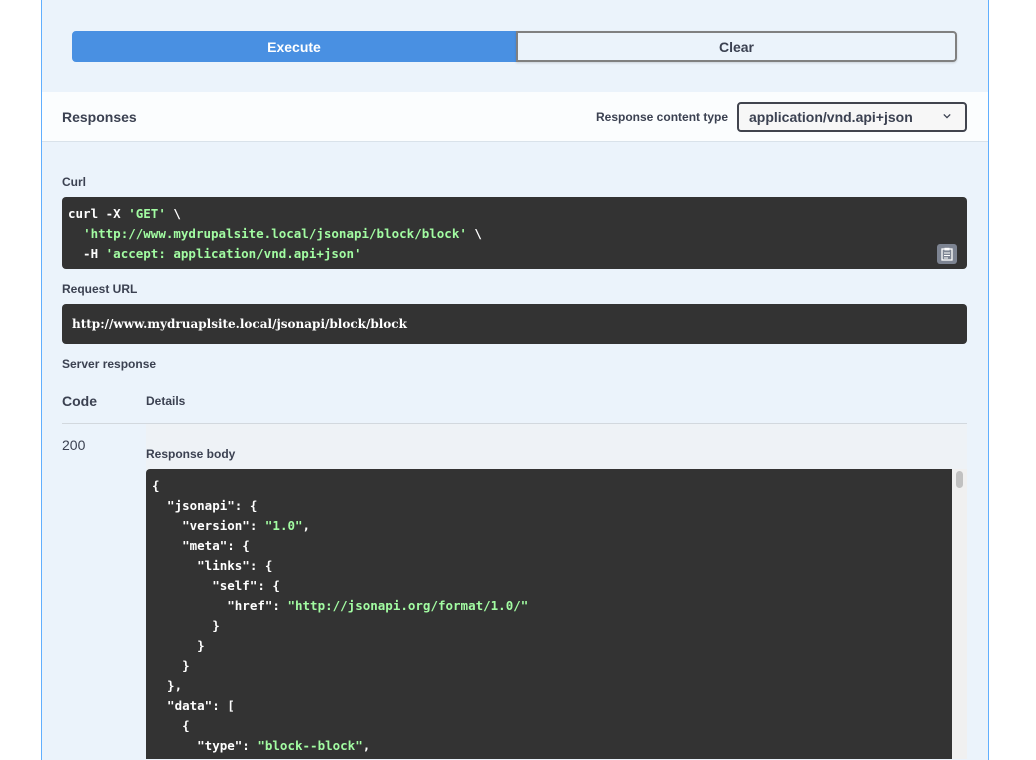 The width and height of the screenshot is (1036, 760). What do you see at coordinates (283, 525) in the screenshot?
I see `json-string: "1.0"` at bounding box center [283, 525].